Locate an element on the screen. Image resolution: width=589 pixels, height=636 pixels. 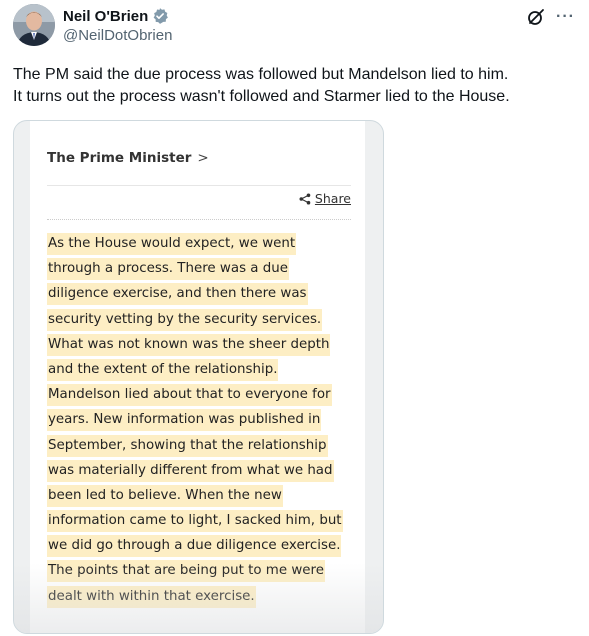
tweet-header: Neil O'Brien @NeilDotObrien is located at coordinates (117, 25).